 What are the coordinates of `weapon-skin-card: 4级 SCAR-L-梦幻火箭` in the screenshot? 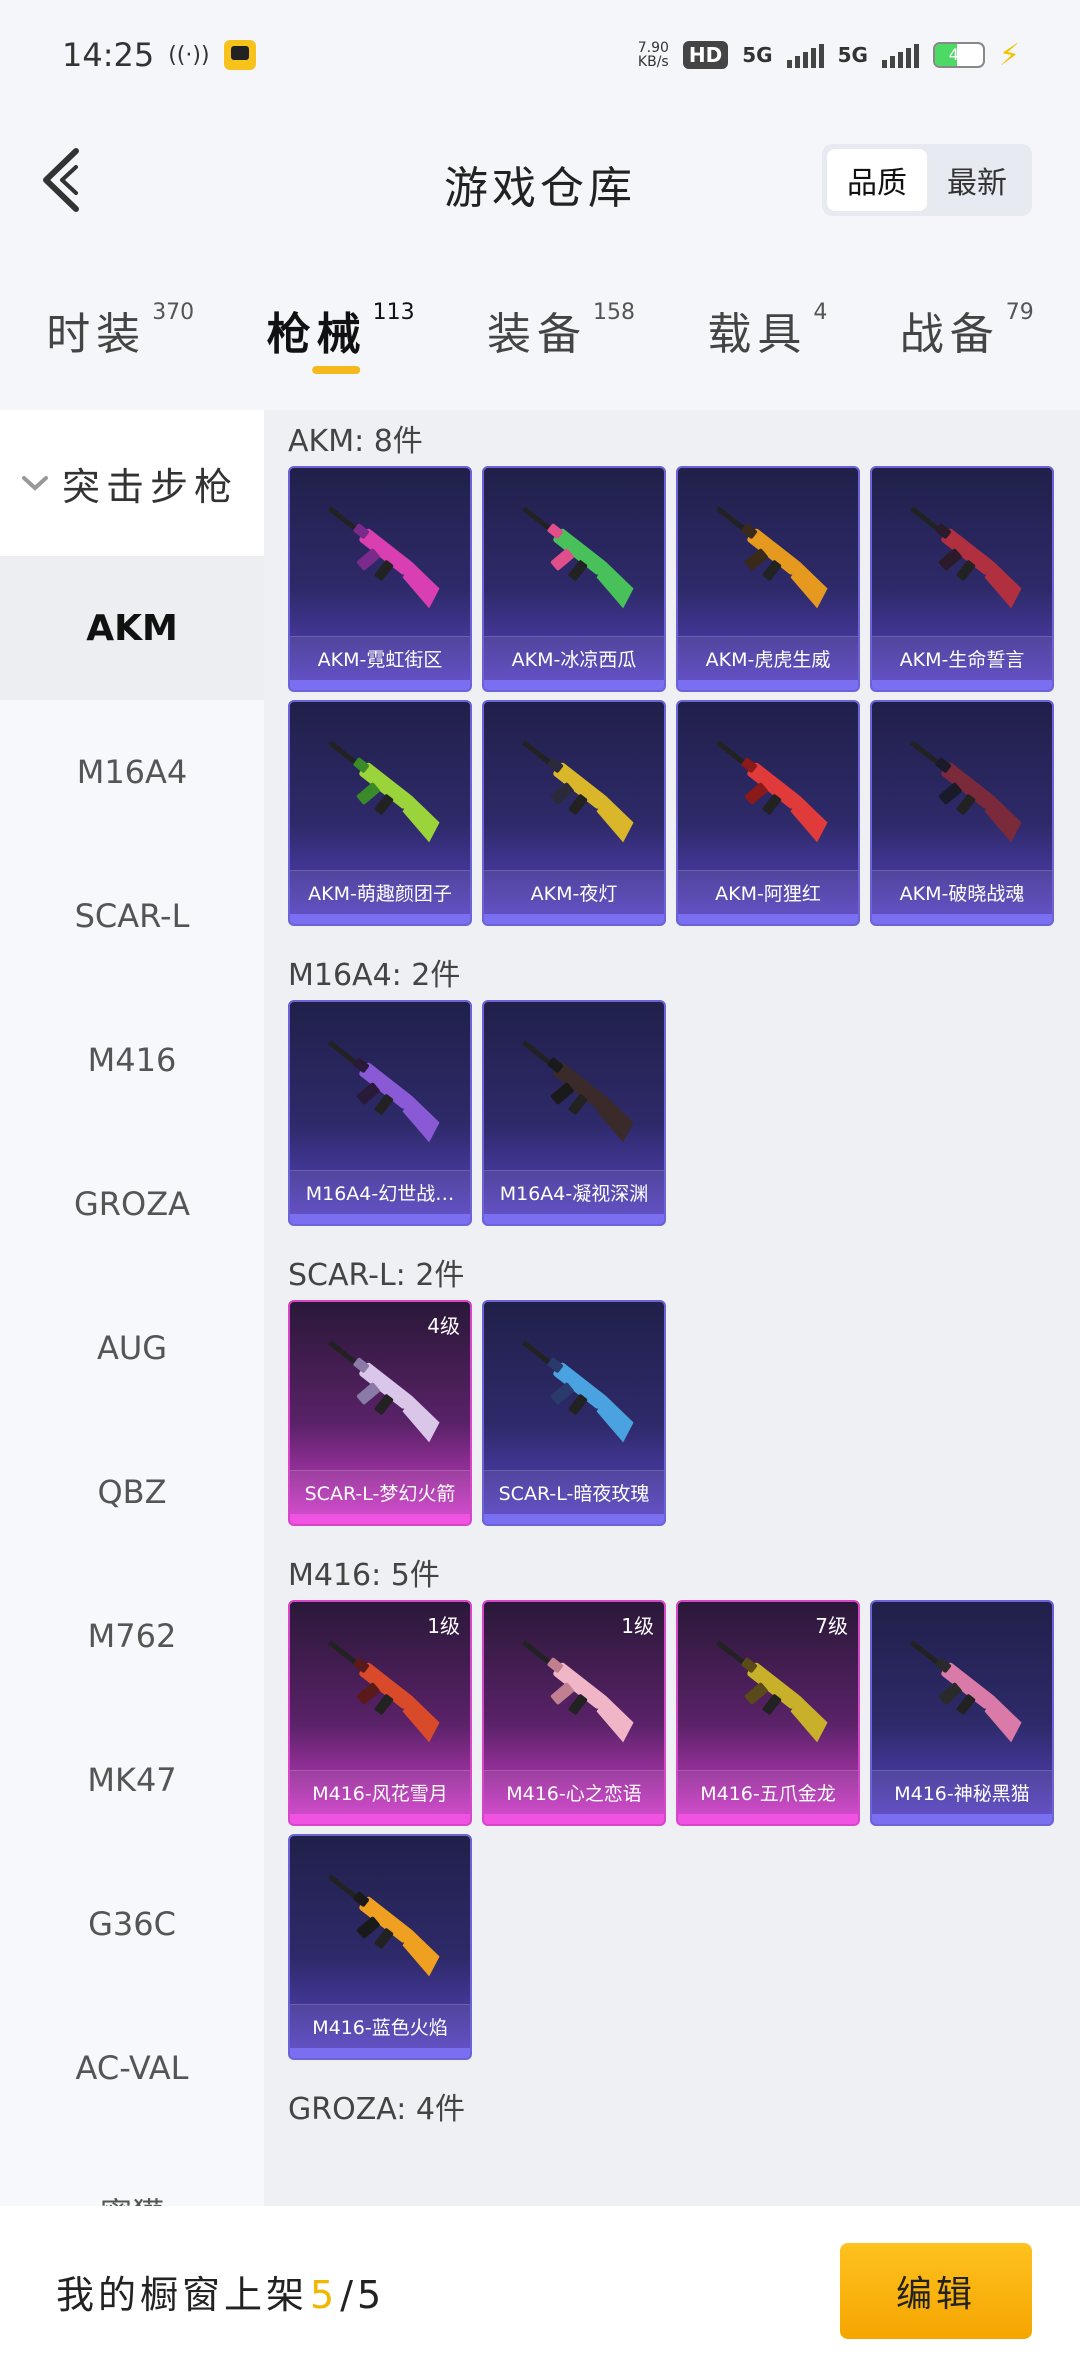 It's located at (380, 1413).